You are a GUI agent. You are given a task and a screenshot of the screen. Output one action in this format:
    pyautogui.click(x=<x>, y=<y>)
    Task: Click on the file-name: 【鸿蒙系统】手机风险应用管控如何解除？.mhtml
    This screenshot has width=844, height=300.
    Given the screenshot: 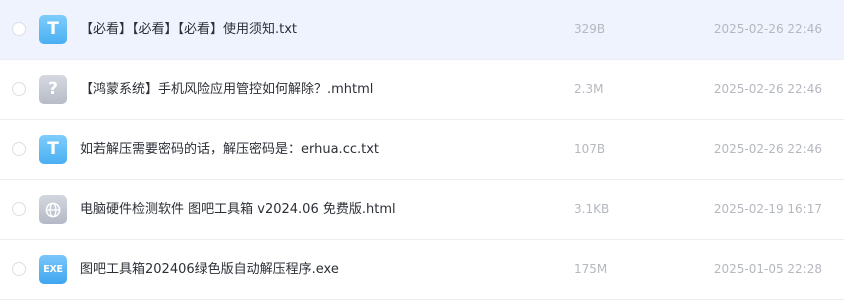 What is the action you would take?
    pyautogui.click(x=226, y=89)
    